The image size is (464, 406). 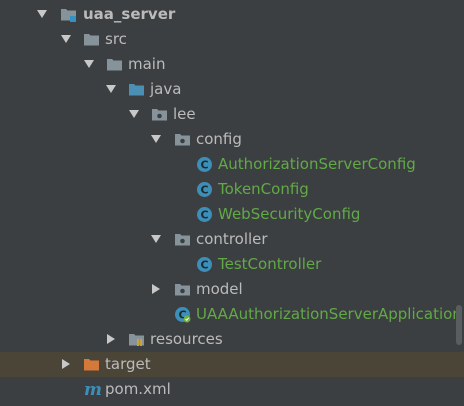 I want to click on tree-label: AuthorizationServerConfig, so click(x=317, y=164).